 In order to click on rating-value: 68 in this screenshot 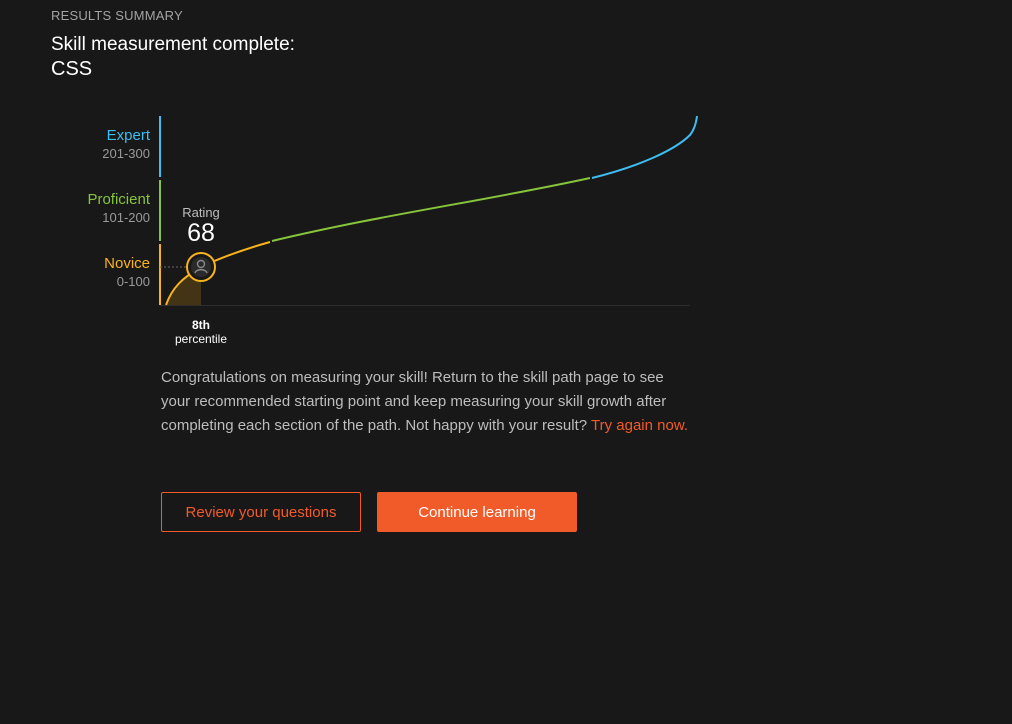, I will do `click(201, 233)`.